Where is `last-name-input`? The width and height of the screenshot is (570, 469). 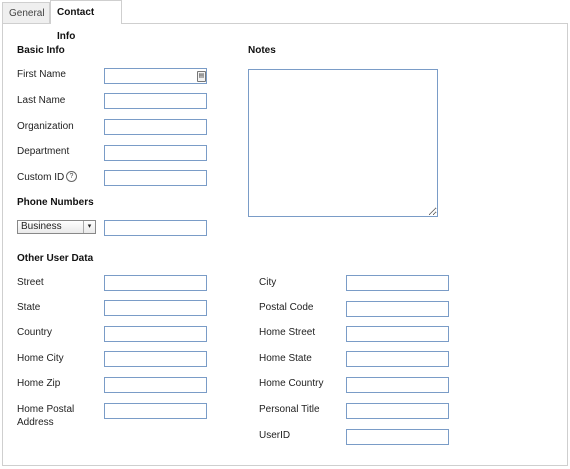 last-name-input is located at coordinates (155, 101).